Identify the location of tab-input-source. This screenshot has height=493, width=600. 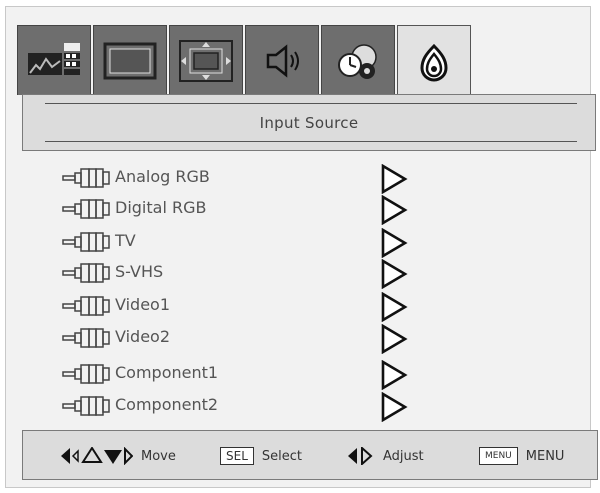
(434, 61).